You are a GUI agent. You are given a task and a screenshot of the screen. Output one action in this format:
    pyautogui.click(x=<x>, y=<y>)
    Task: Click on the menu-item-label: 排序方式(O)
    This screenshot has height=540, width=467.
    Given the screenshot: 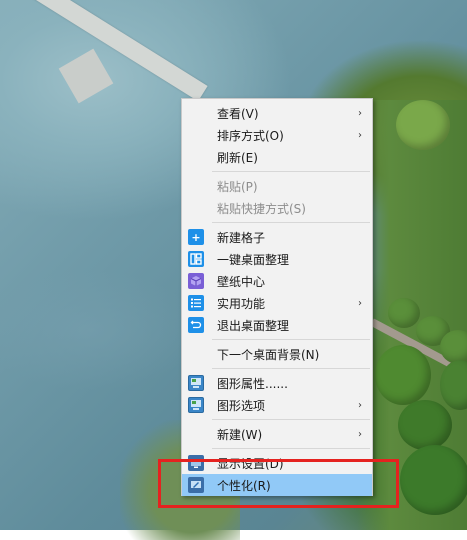 What is the action you would take?
    pyautogui.click(x=250, y=135)
    